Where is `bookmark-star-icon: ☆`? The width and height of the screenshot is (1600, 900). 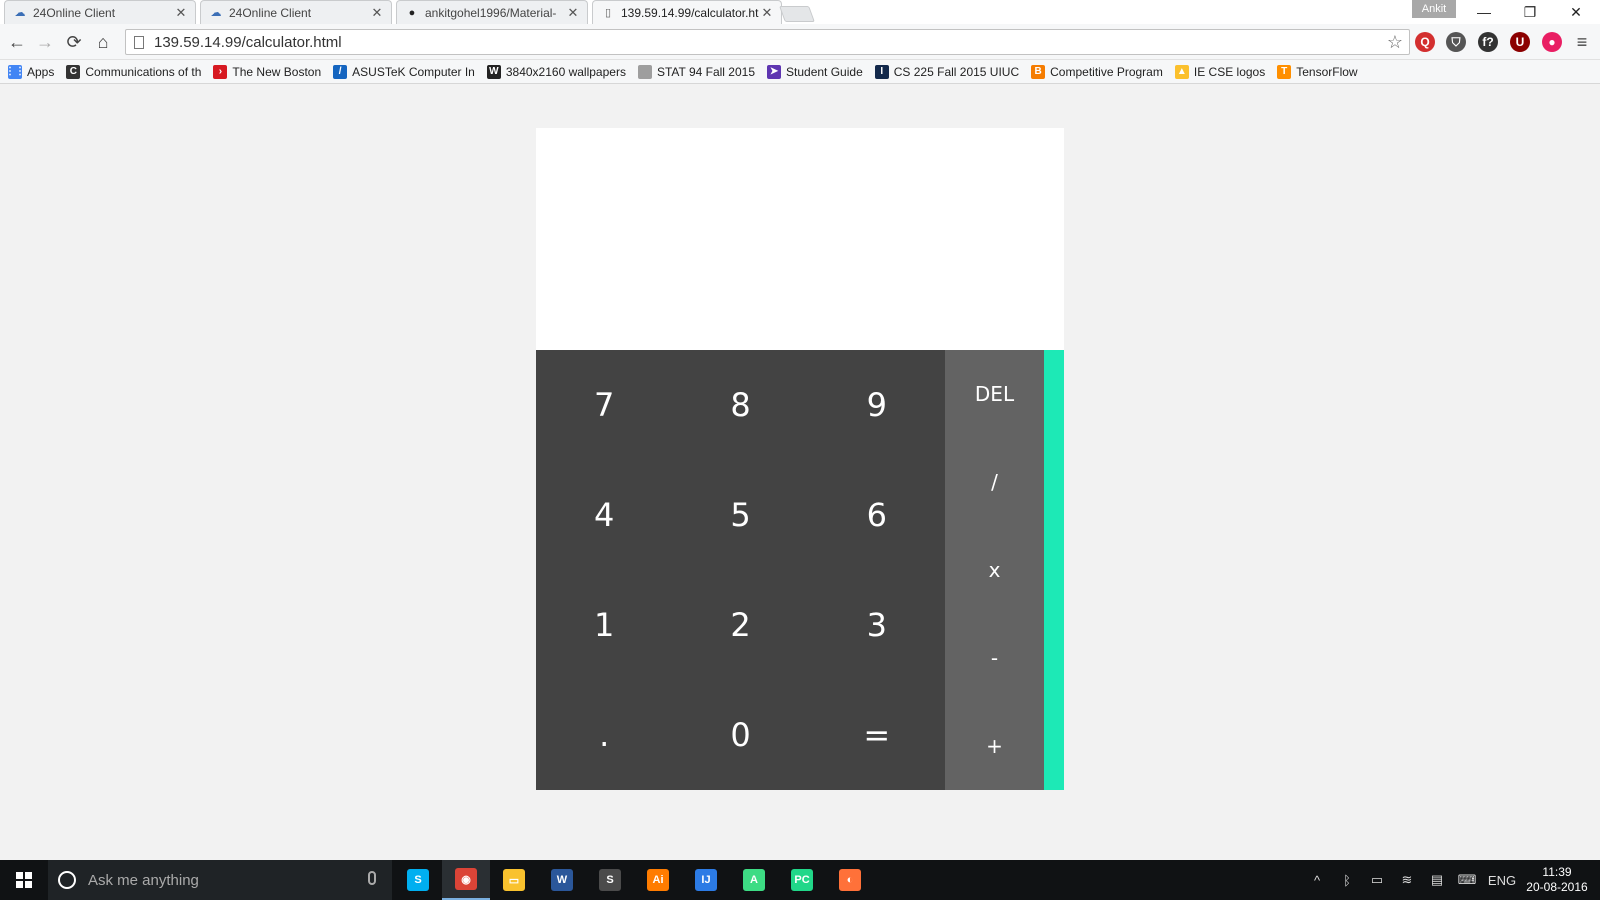 bookmark-star-icon: ☆ is located at coordinates (1395, 42).